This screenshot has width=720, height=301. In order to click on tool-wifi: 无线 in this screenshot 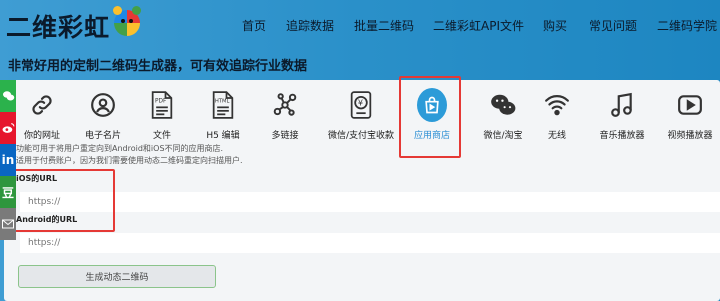, I will do `click(557, 115)`.